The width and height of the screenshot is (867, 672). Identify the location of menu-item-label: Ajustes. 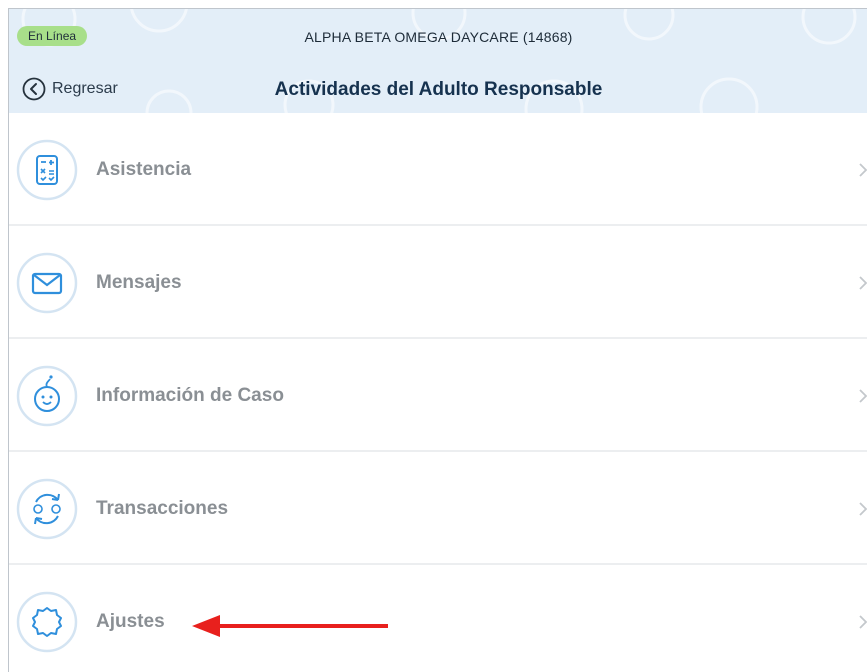
(130, 621).